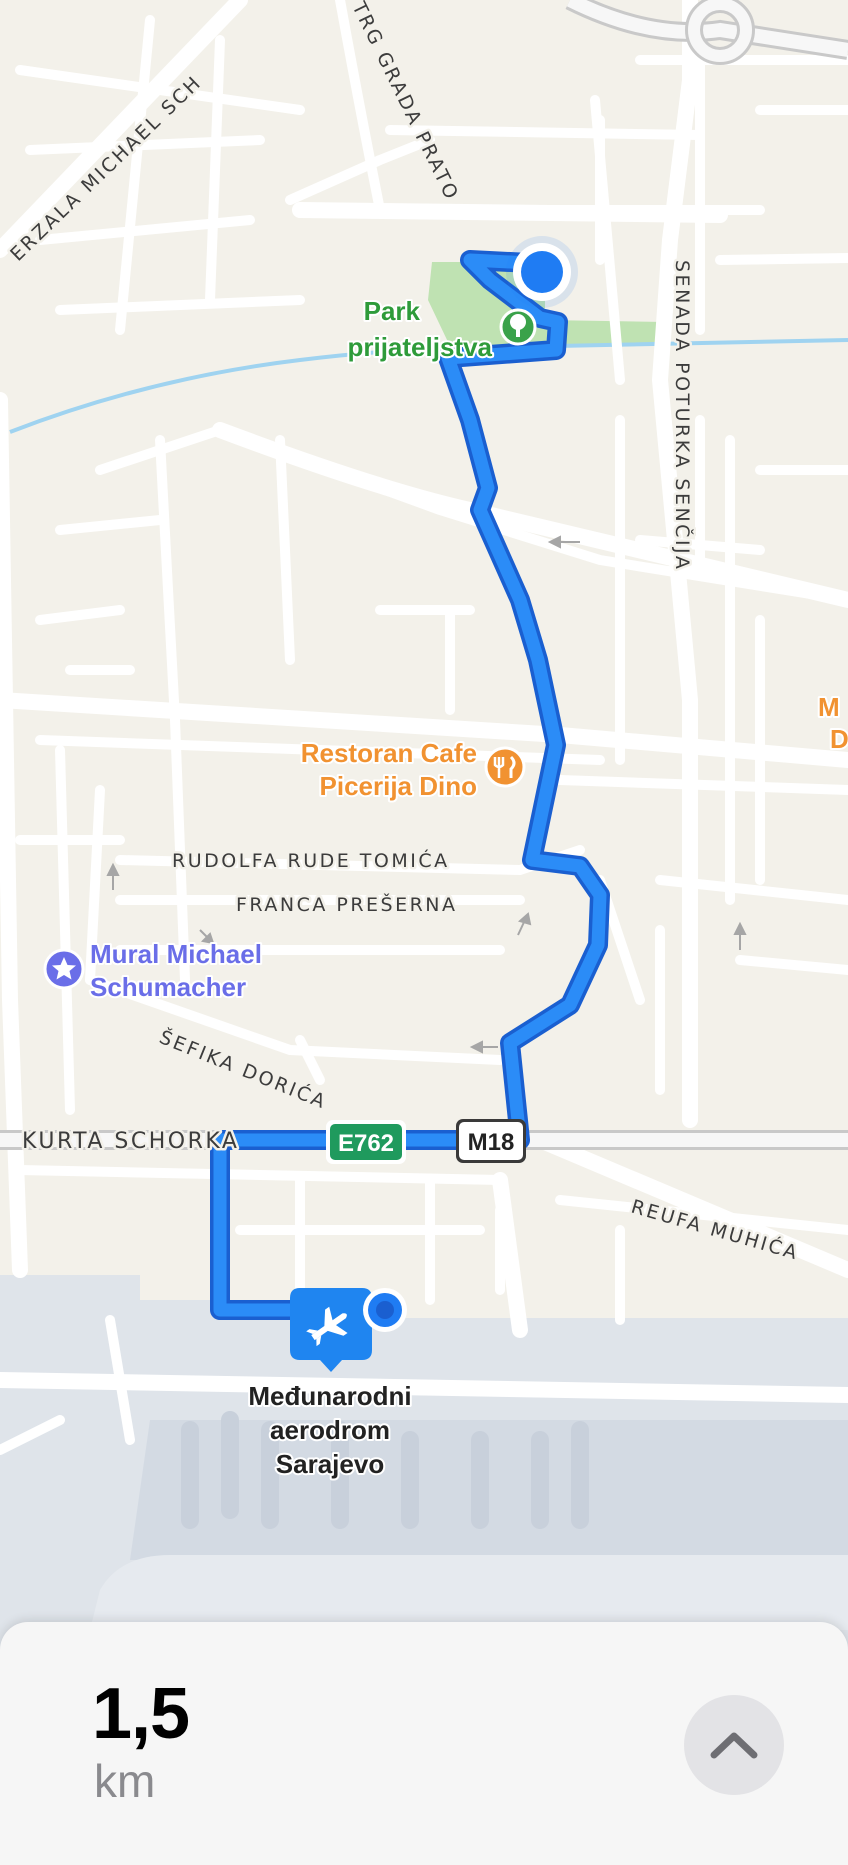 The width and height of the screenshot is (848, 1865). Describe the element at coordinates (125, 1781) in the screenshot. I see `distance-unit: km` at that location.